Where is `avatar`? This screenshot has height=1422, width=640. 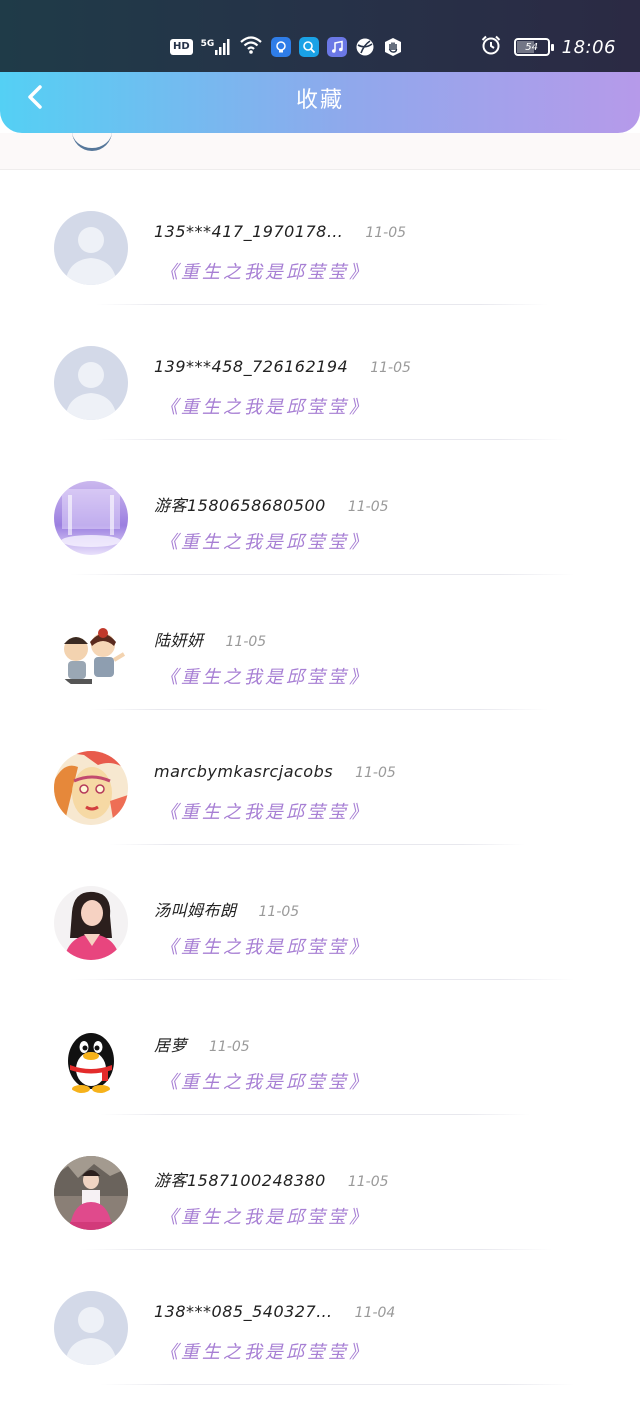
avatar is located at coordinates (92, 142).